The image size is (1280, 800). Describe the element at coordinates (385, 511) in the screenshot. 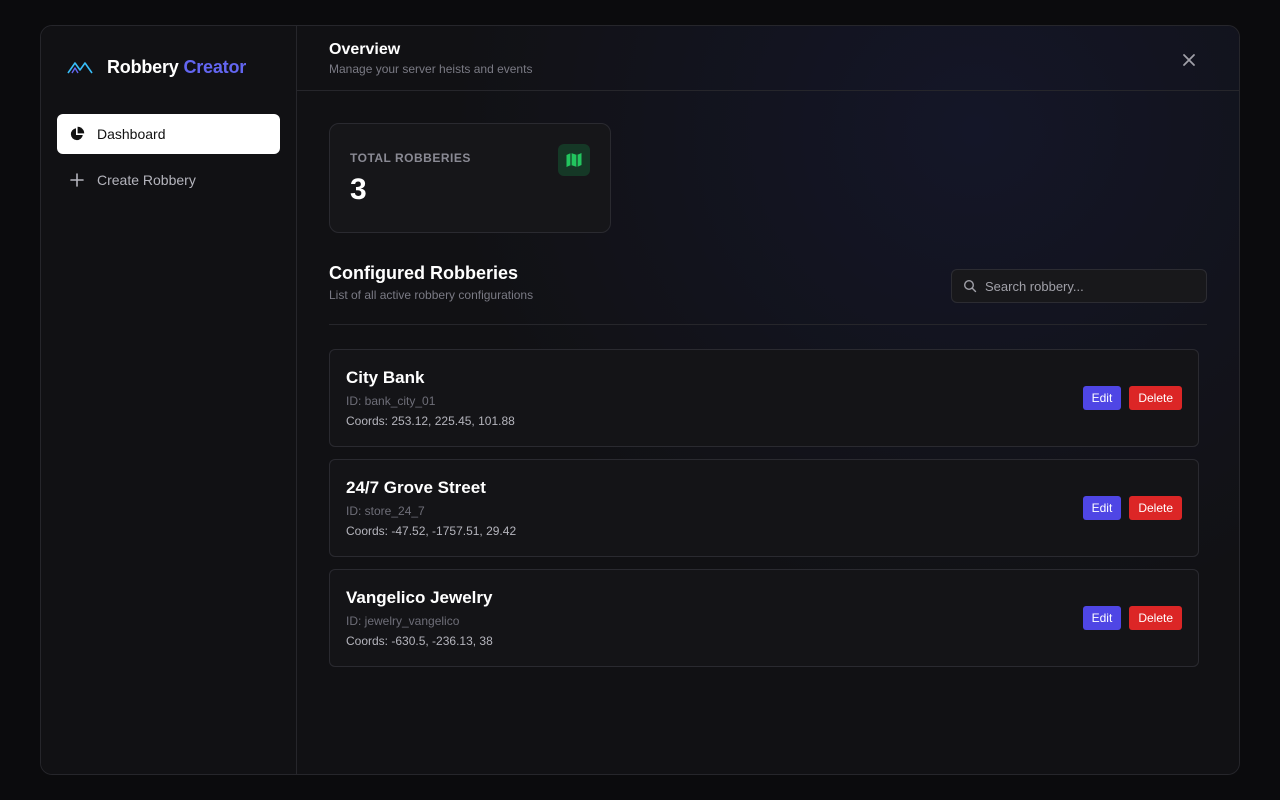

I see `robbery-id: ID: store_24_7` at that location.